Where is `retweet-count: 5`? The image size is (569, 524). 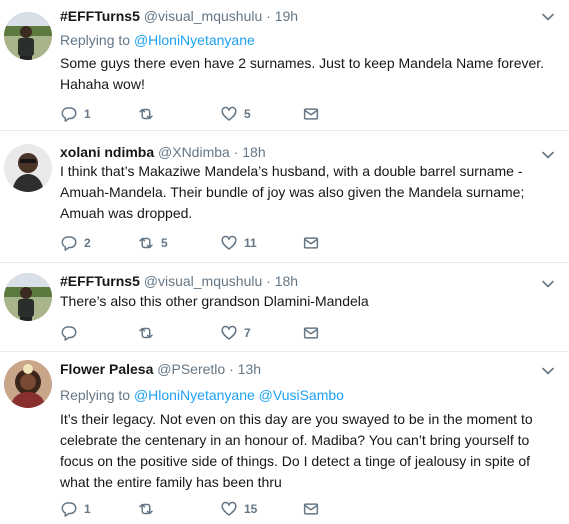
retweet-count: 5 is located at coordinates (164, 243).